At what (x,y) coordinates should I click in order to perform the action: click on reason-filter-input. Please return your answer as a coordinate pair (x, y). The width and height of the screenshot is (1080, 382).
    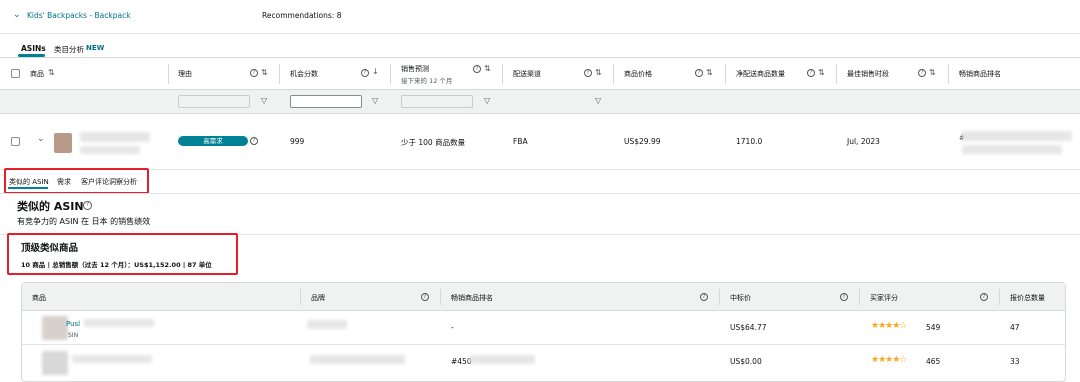
    Looking at the image, I should click on (214, 101).